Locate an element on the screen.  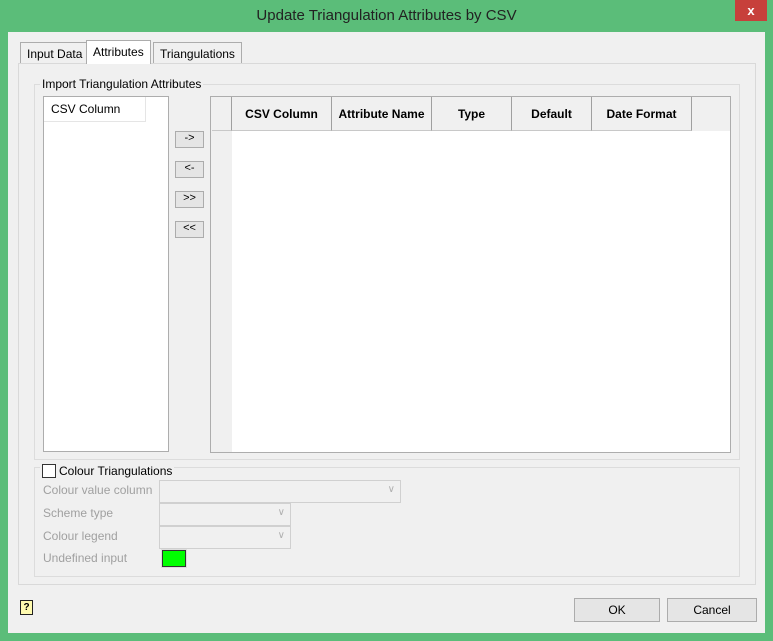
help-icon: ? is located at coordinates (26, 607).